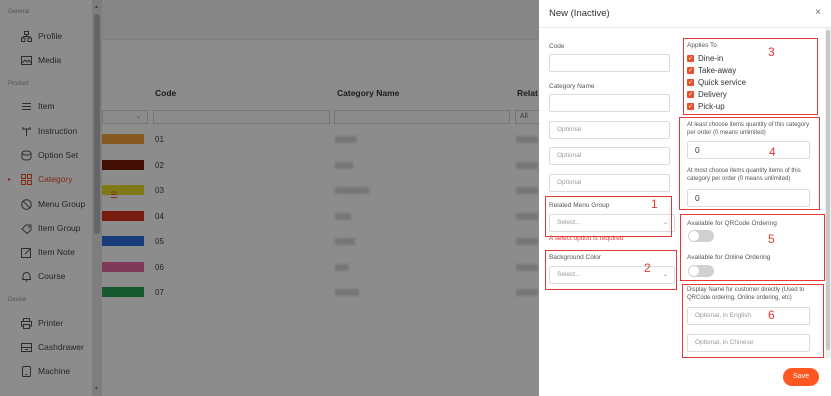  What do you see at coordinates (771, 315) in the screenshot?
I see `annotation-number-6: 6` at bounding box center [771, 315].